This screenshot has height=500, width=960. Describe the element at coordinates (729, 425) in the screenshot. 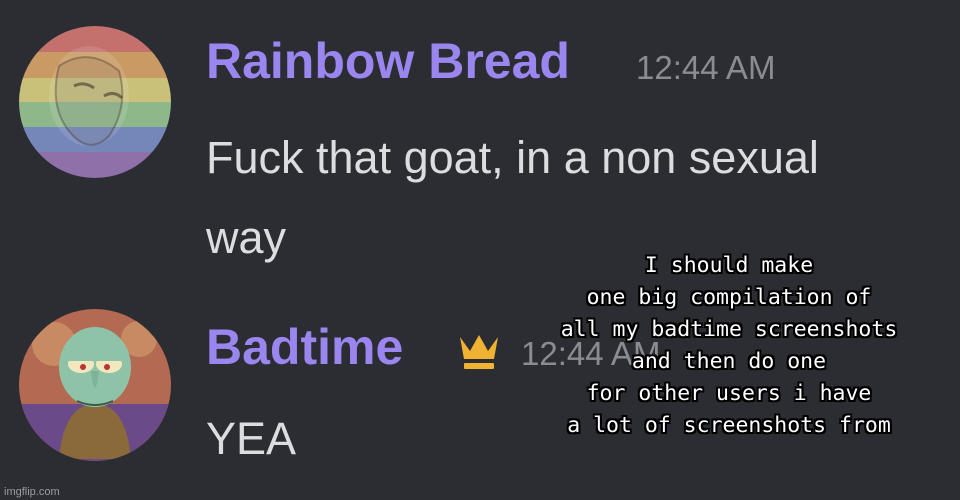

I see `caption-line-6: a lot of screenshots from` at that location.